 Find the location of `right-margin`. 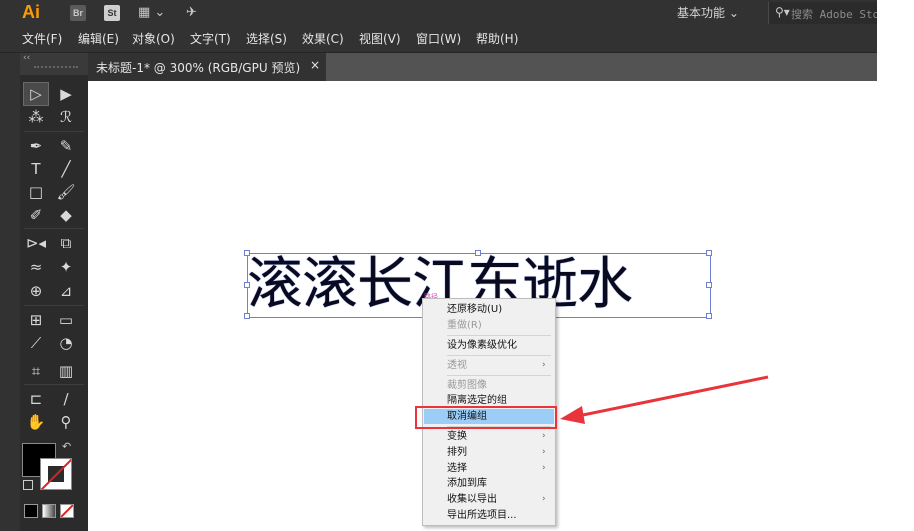

right-margin is located at coordinates (895, 265).